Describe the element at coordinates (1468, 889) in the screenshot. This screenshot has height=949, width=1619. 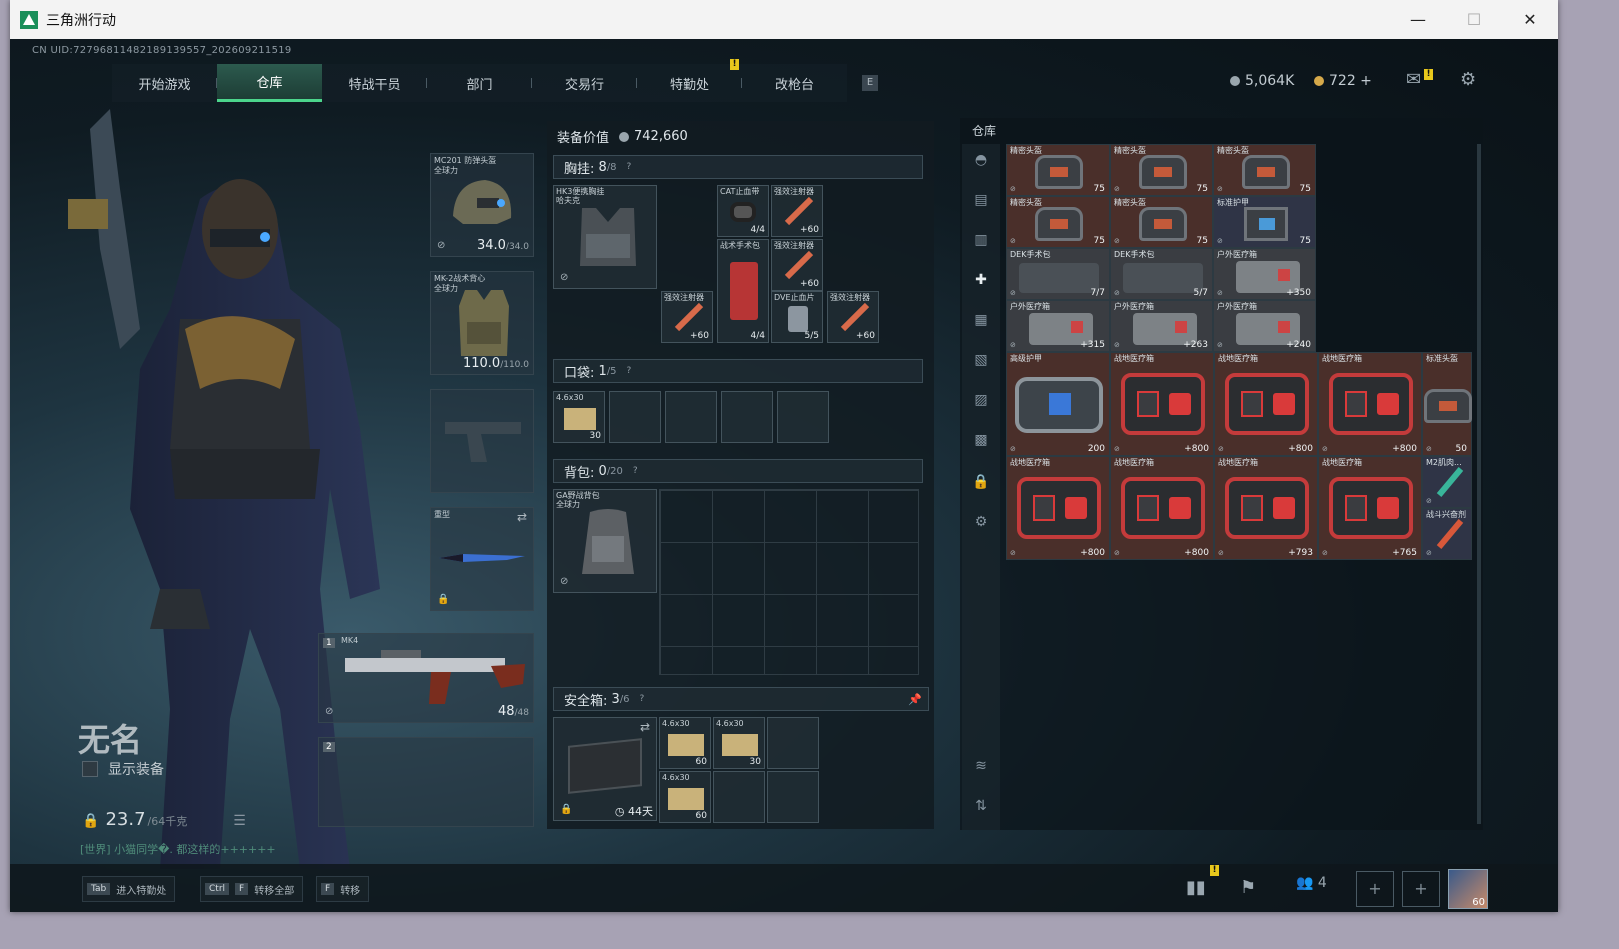
I see `player-avatar: 60` at that location.